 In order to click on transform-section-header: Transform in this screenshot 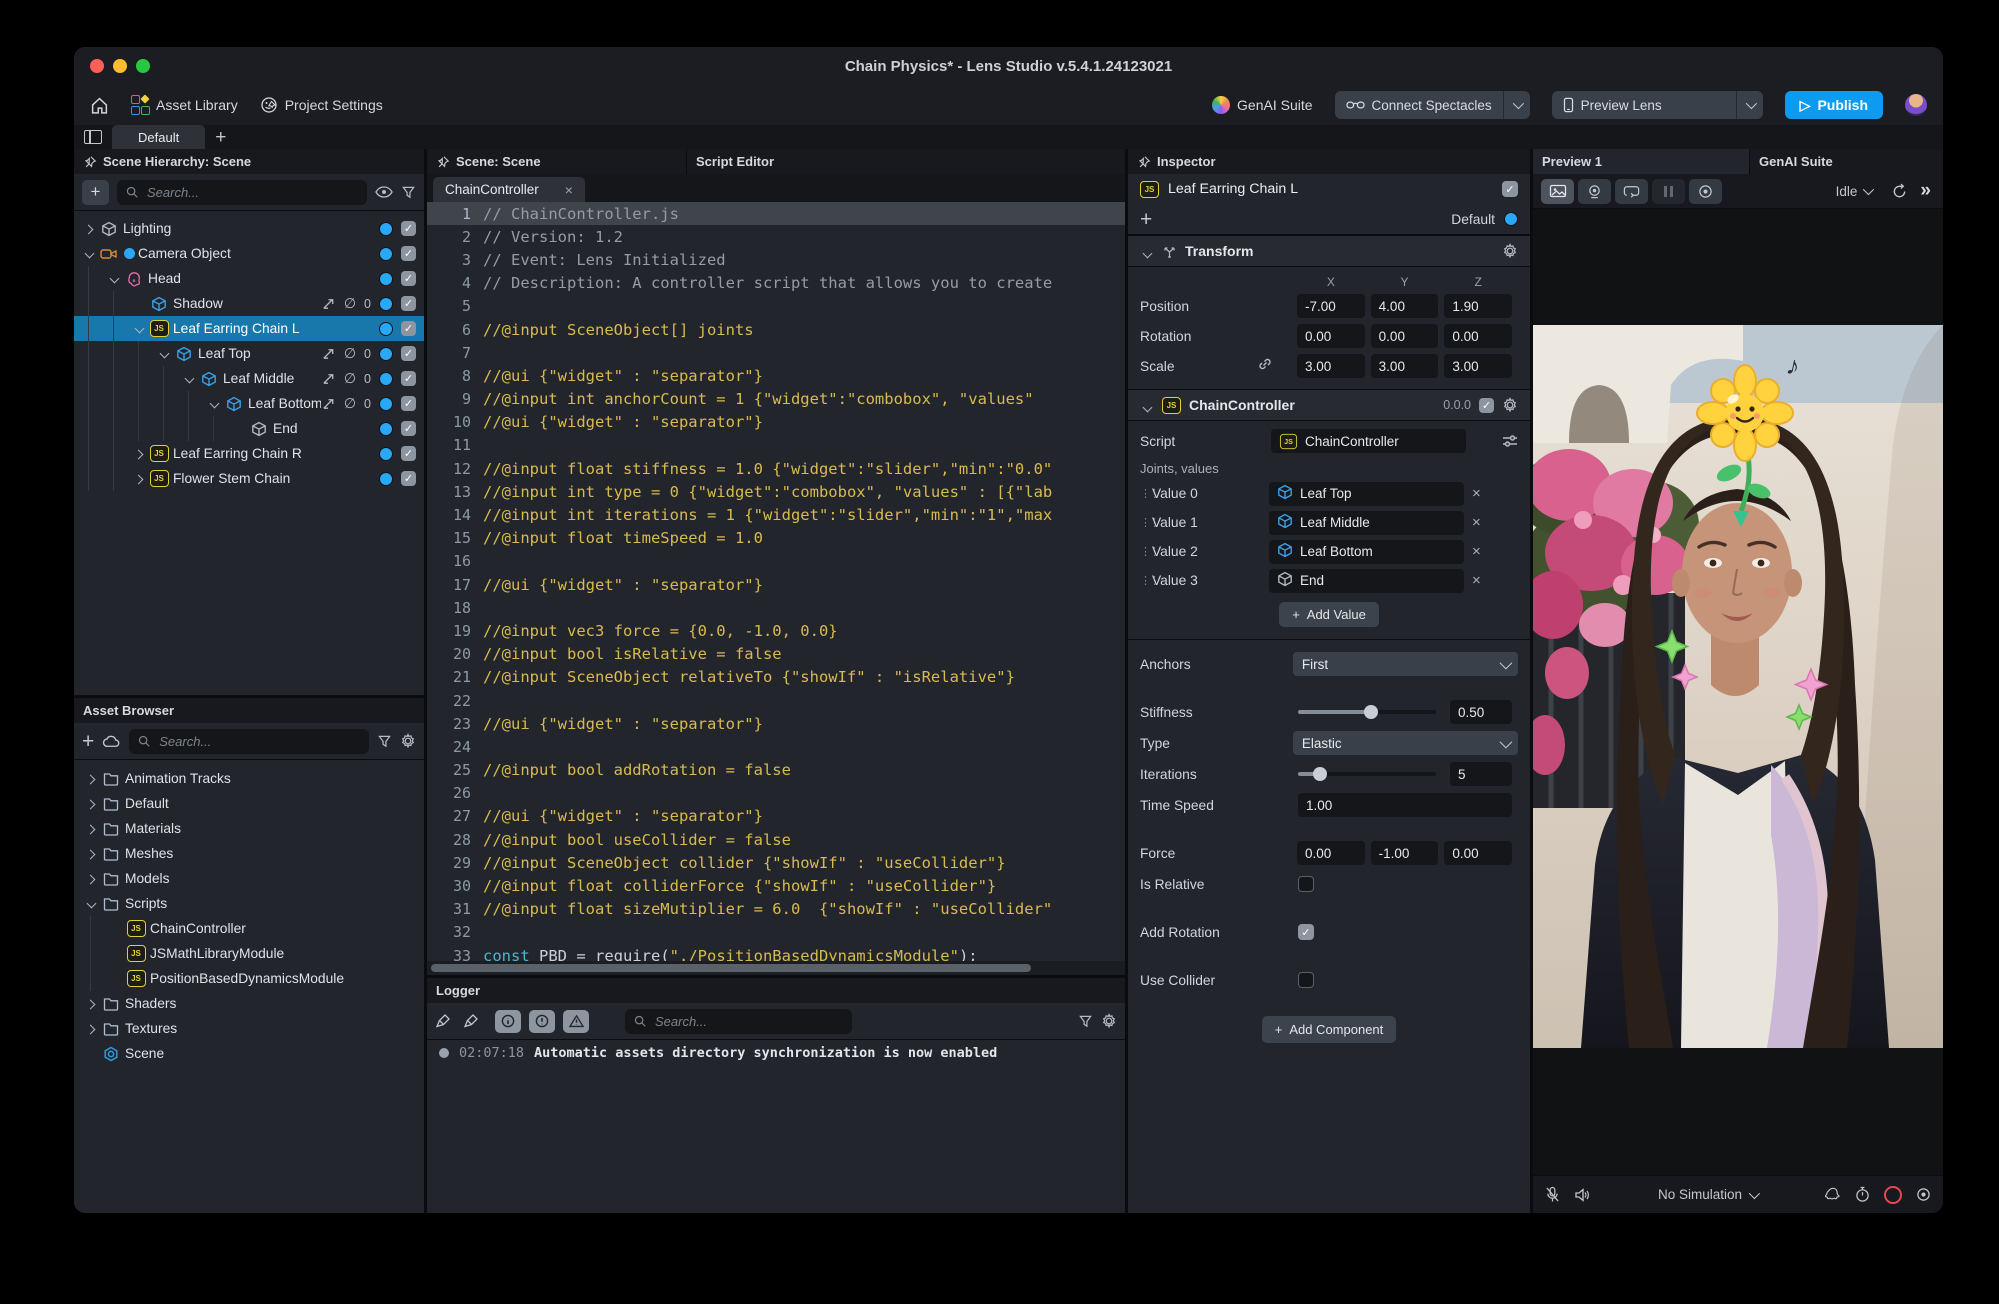, I will do `click(1329, 251)`.